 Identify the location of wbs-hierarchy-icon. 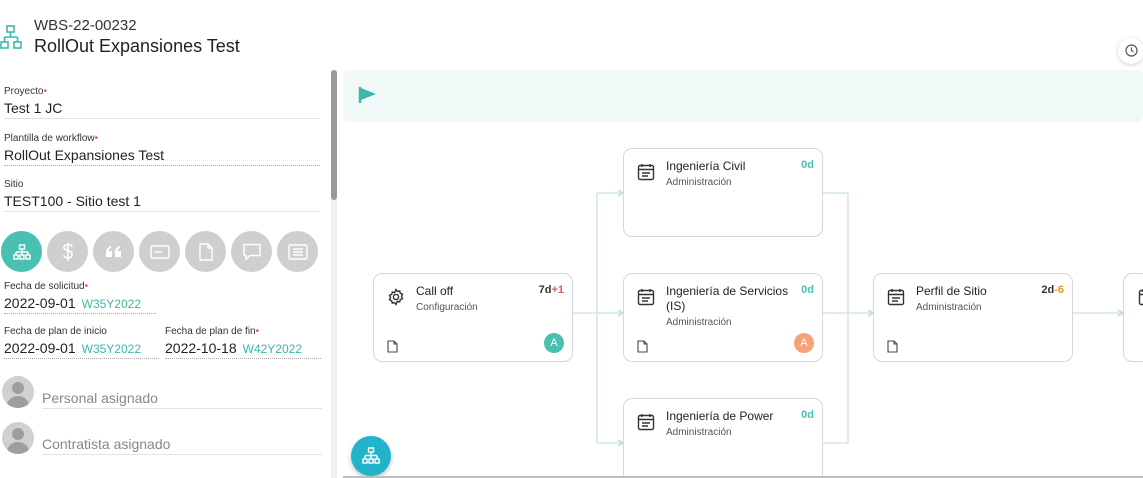
(12, 37).